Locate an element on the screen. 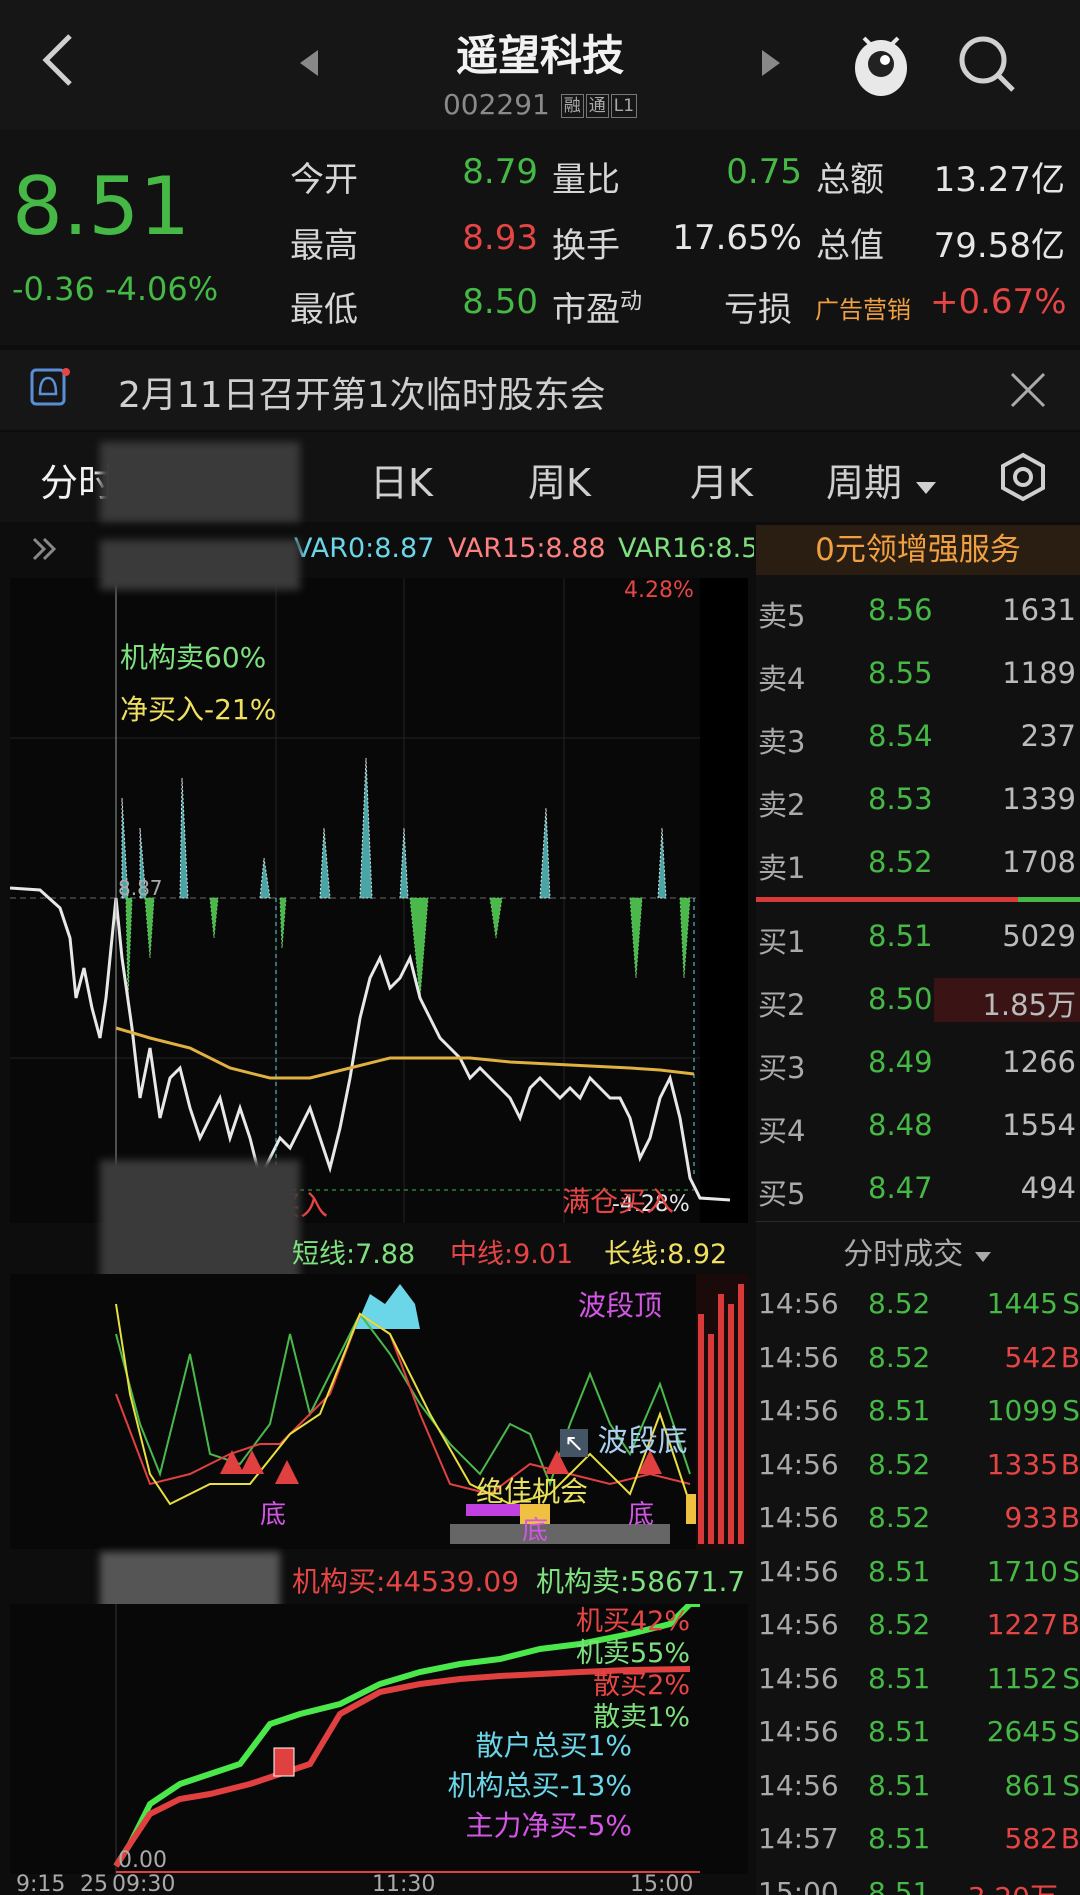 Image resolution: width=1080 pixels, height=1895 pixels. tick-row: 14:56 8.51 1099 S is located at coordinates (918, 1410).